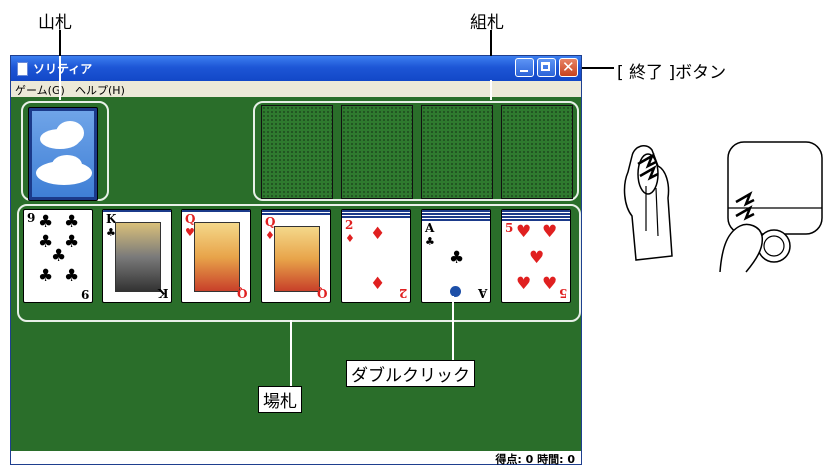 This screenshot has width=828, height=468. Describe the element at coordinates (296, 89) in the screenshot. I see `menu-bar: ゲーム(G) ヘルプ(H)` at that location.